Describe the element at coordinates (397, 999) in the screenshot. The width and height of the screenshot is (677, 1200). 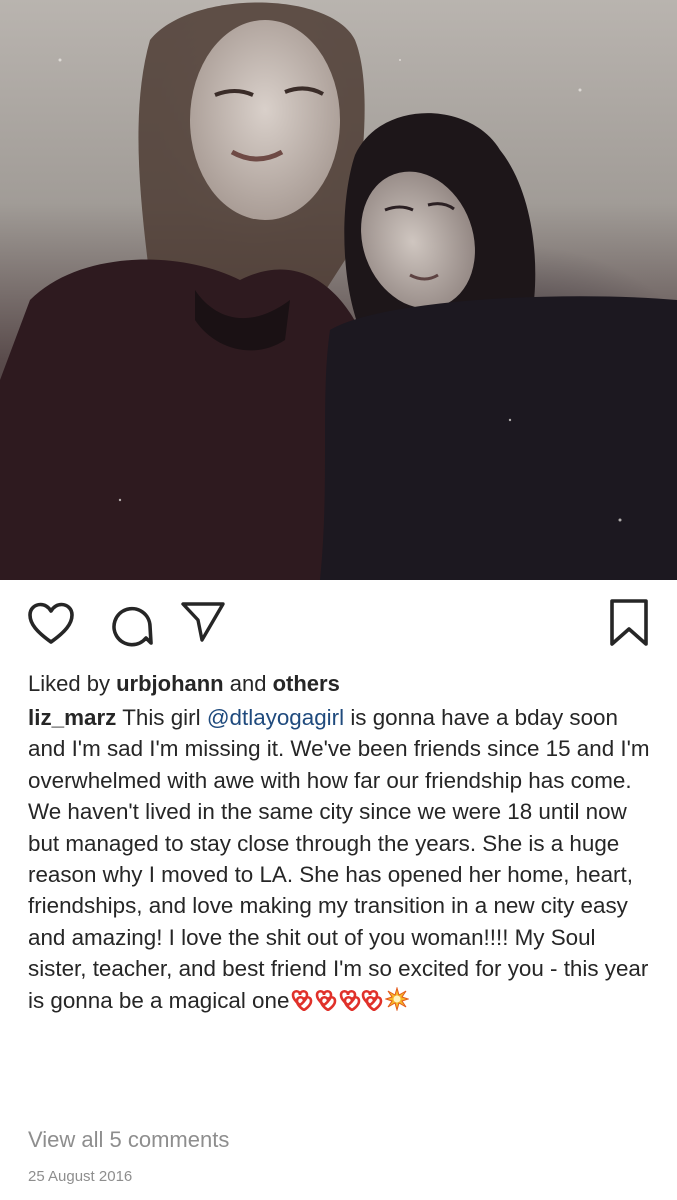
I see `collision-emoji` at that location.